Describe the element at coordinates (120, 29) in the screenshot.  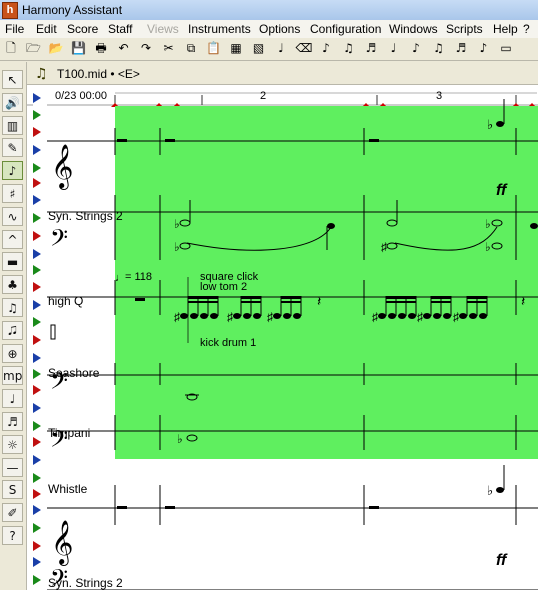
I see `menu-staff: Staff` at that location.